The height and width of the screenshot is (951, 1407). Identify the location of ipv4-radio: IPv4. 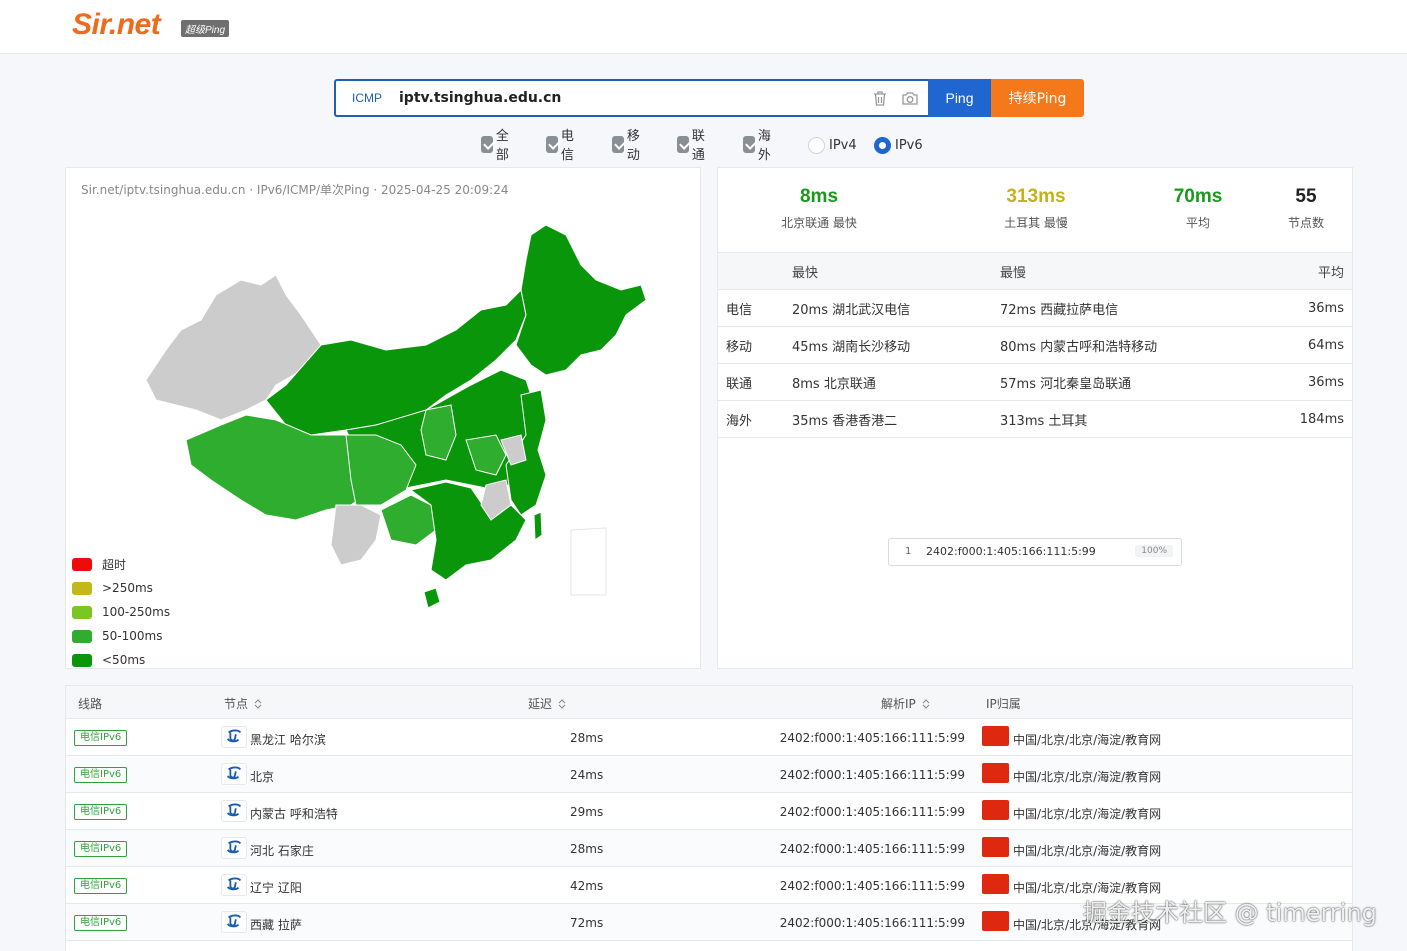
(832, 145).